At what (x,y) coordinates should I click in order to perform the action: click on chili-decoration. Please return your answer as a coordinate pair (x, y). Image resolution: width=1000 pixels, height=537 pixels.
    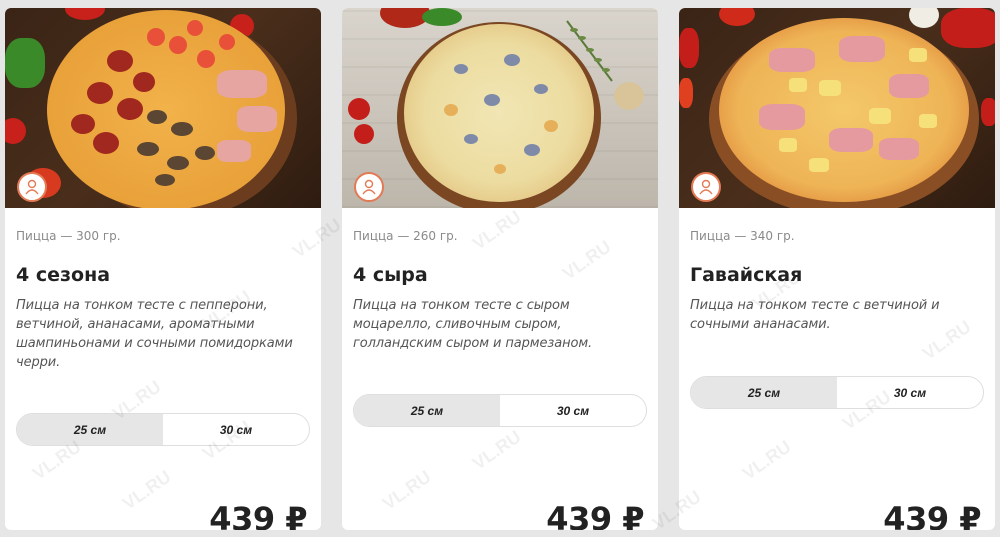
    Looking at the image, I should click on (968, 28).